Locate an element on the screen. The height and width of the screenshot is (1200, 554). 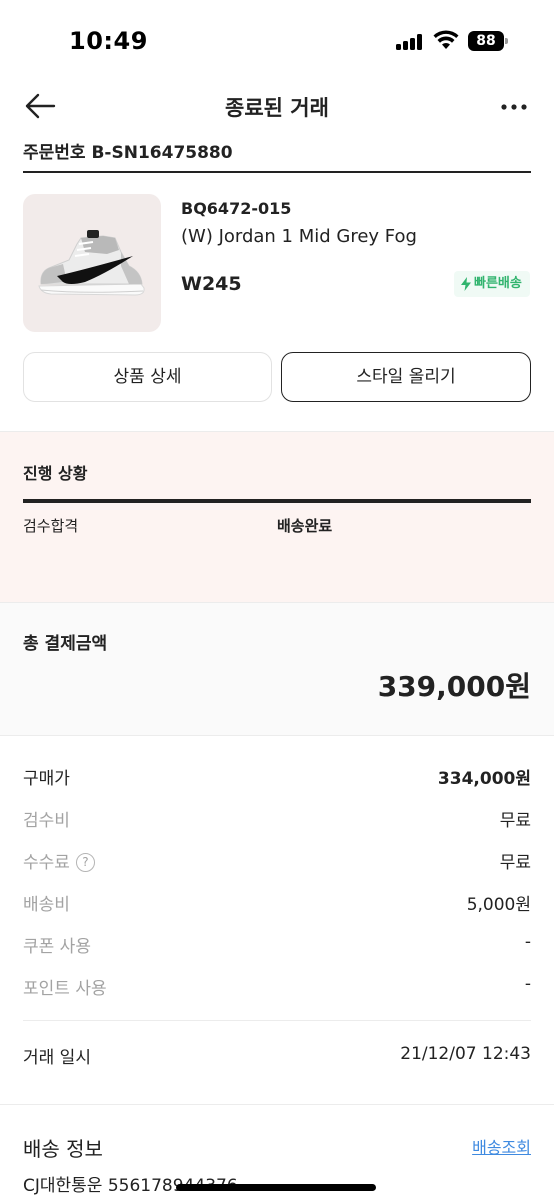
progress-step-inspection-passed: 검수합격 is located at coordinates (51, 526).